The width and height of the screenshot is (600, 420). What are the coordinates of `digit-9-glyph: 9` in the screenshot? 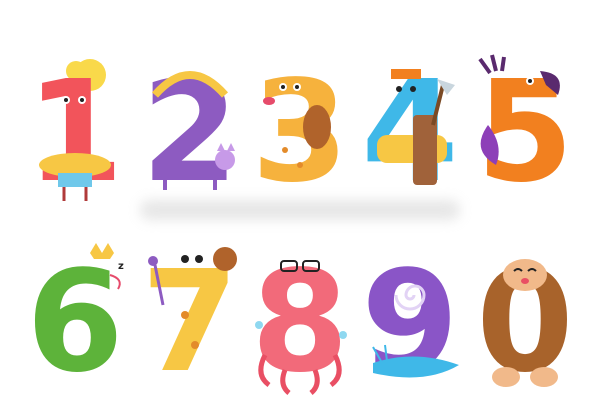 It's located at (409, 322).